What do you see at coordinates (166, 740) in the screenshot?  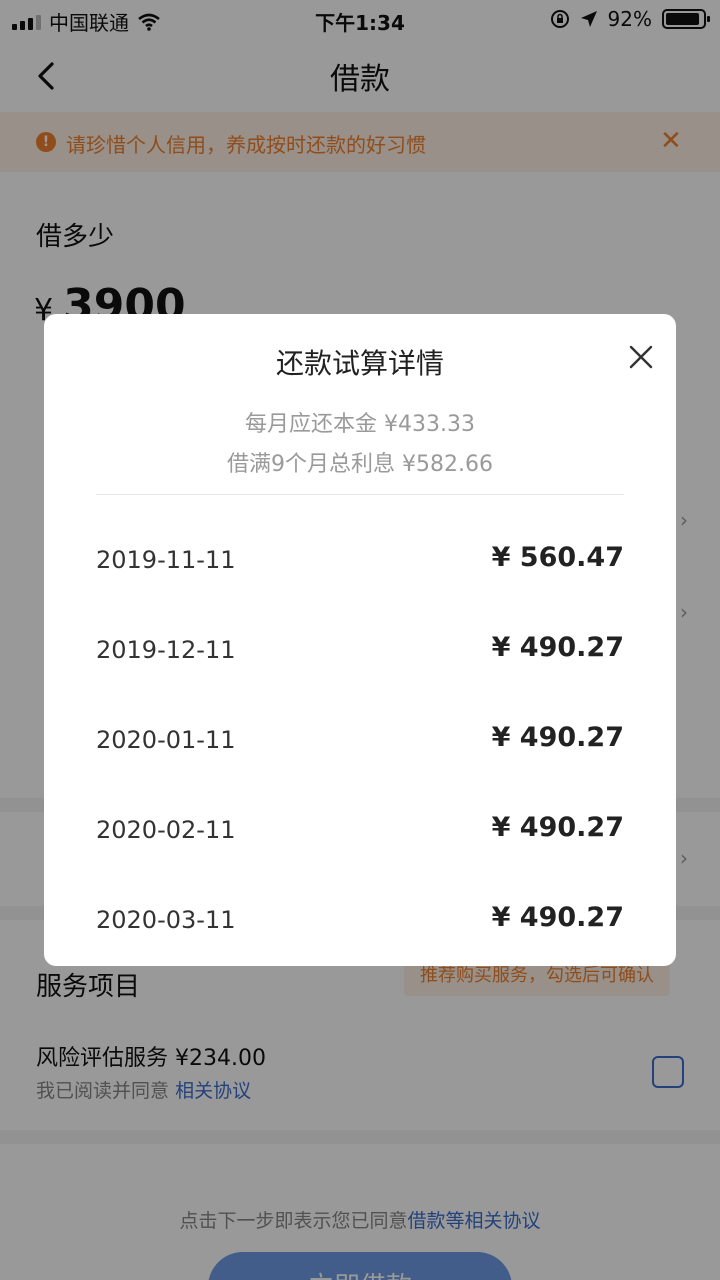 I see `schedule-date: 2020-01-11` at bounding box center [166, 740].